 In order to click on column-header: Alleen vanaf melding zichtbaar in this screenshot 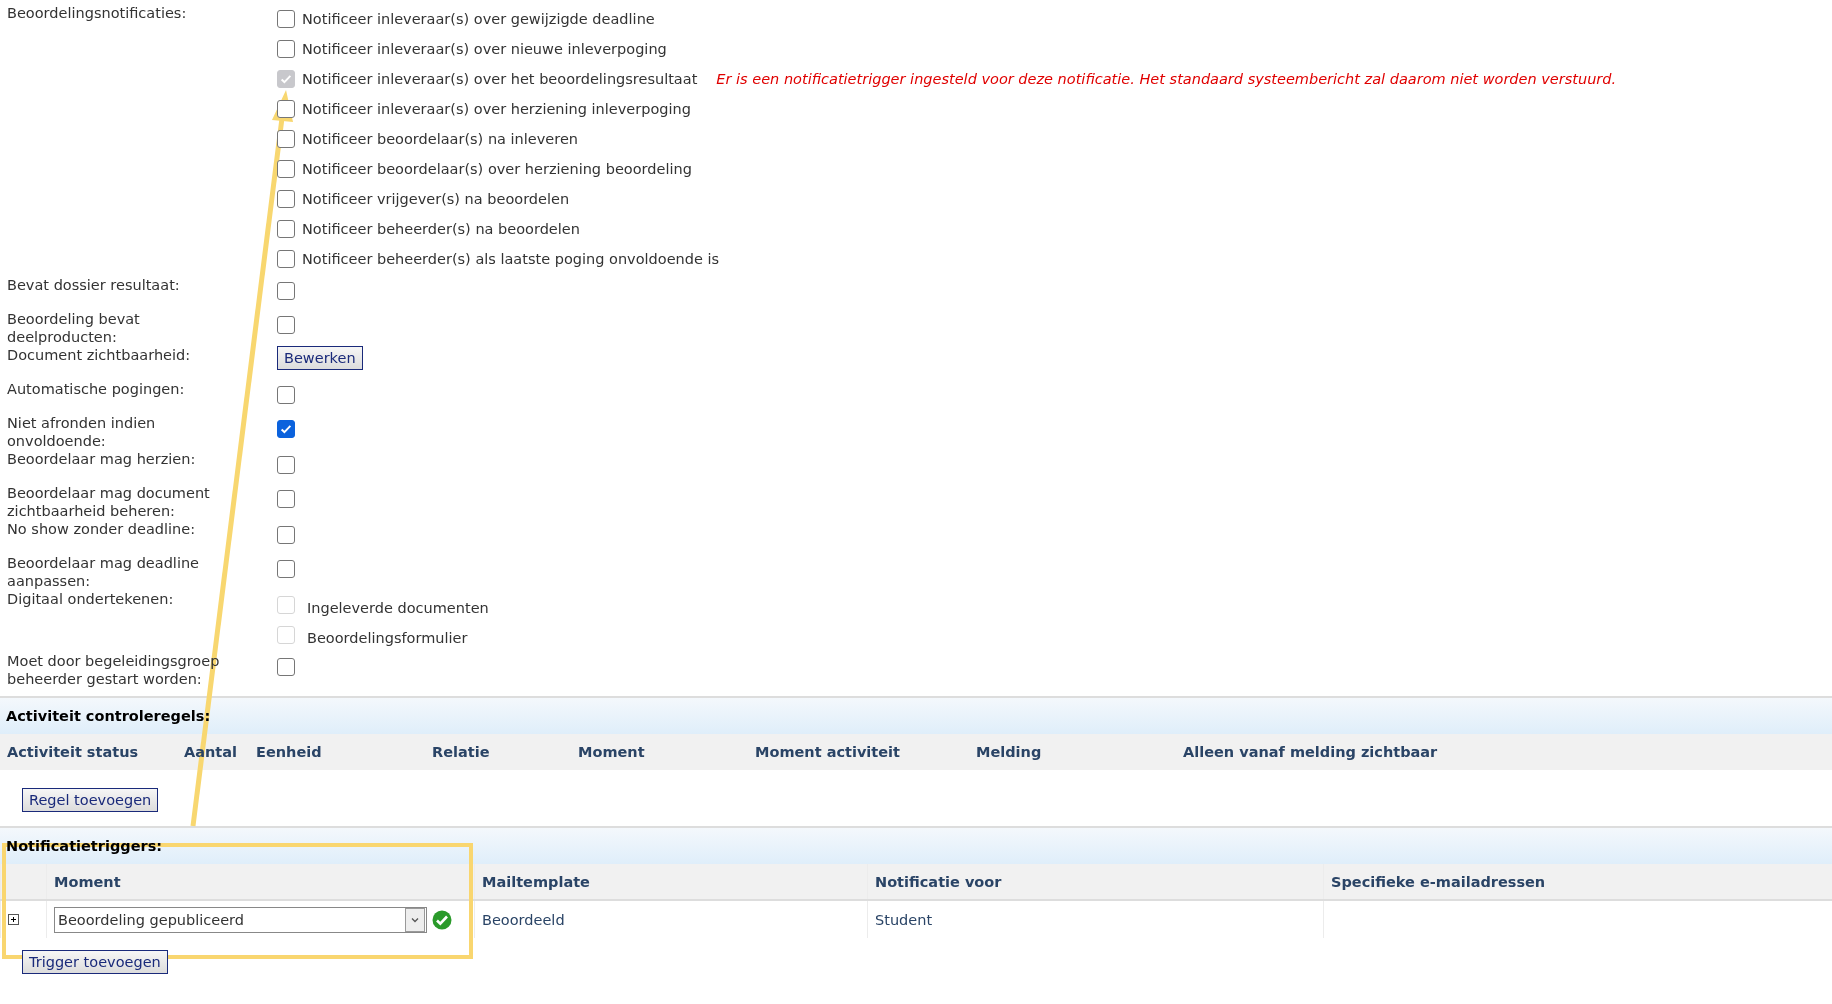, I will do `click(1504, 752)`.